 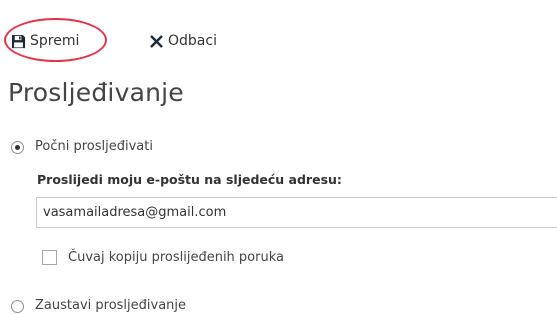 I want to click on floppy-disk-icon, so click(x=18, y=41).